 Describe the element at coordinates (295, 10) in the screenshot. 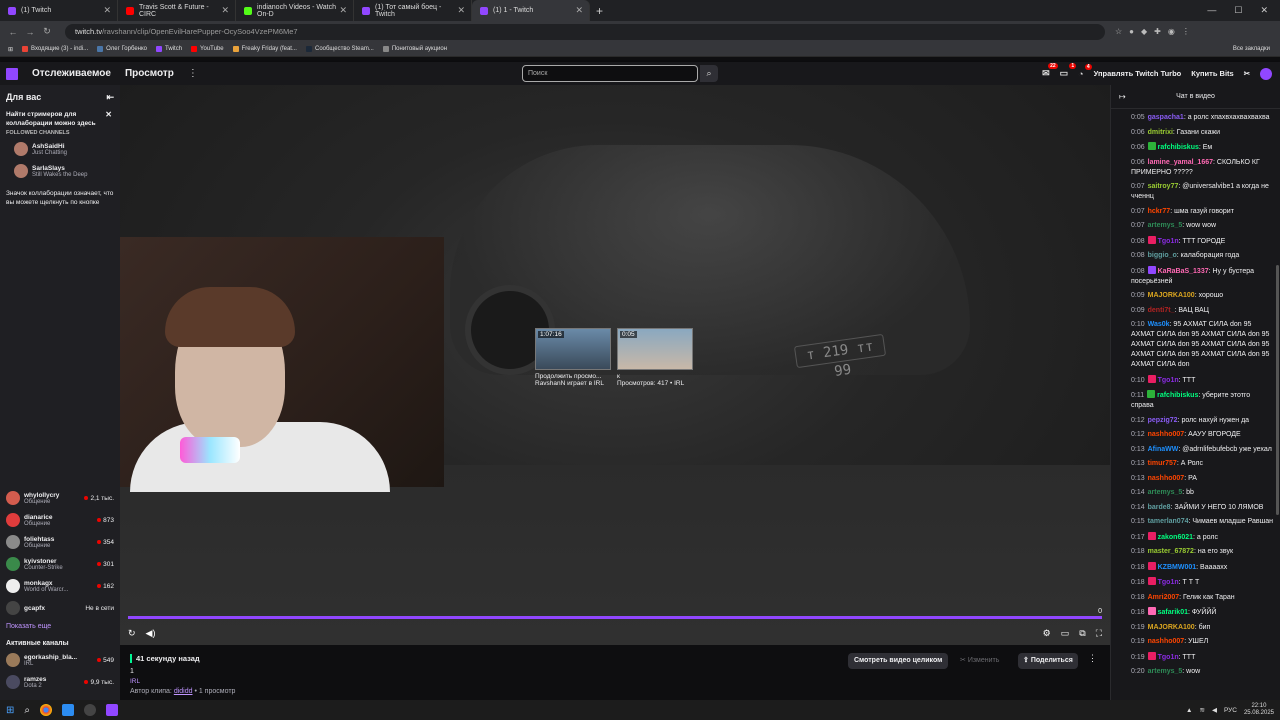

I see `browser-tab: indianoch Videos - Watch On-D ✕` at that location.